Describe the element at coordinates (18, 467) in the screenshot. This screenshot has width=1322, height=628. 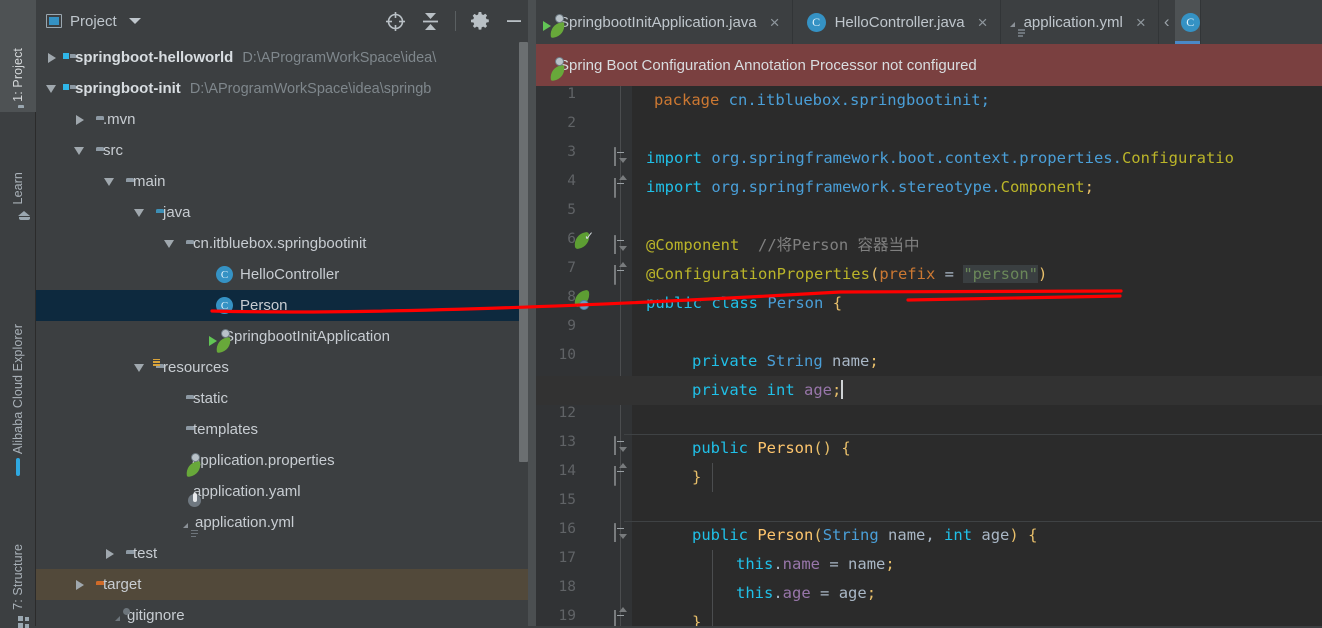
I see `cloud-icon` at that location.